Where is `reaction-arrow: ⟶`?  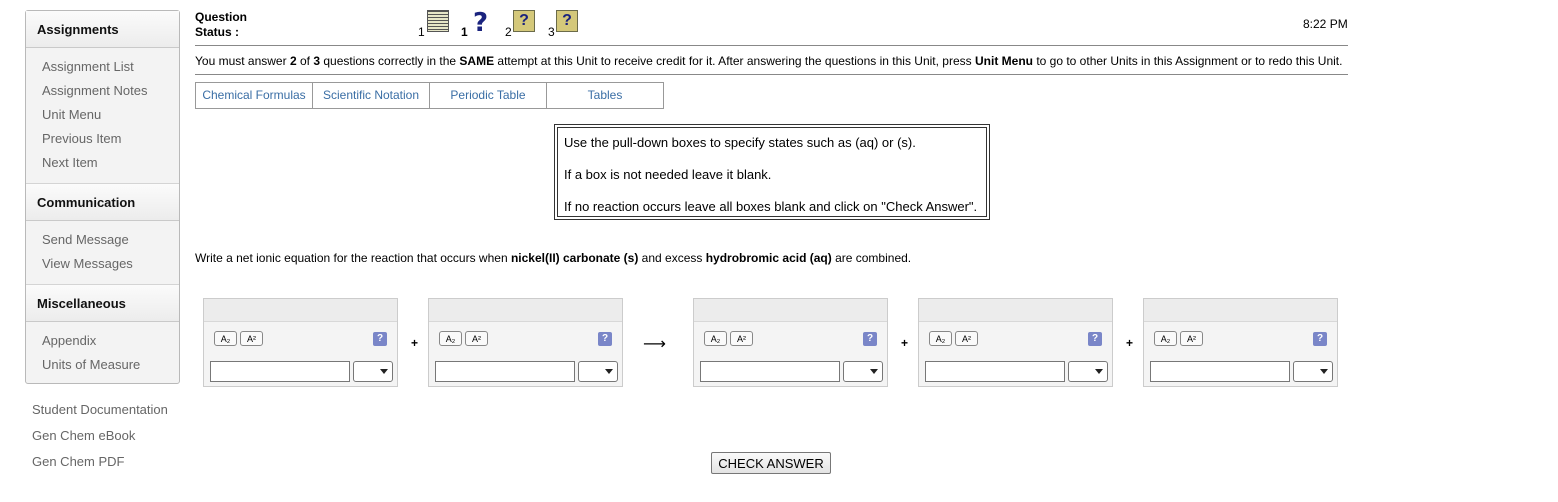 reaction-arrow: ⟶ is located at coordinates (654, 343).